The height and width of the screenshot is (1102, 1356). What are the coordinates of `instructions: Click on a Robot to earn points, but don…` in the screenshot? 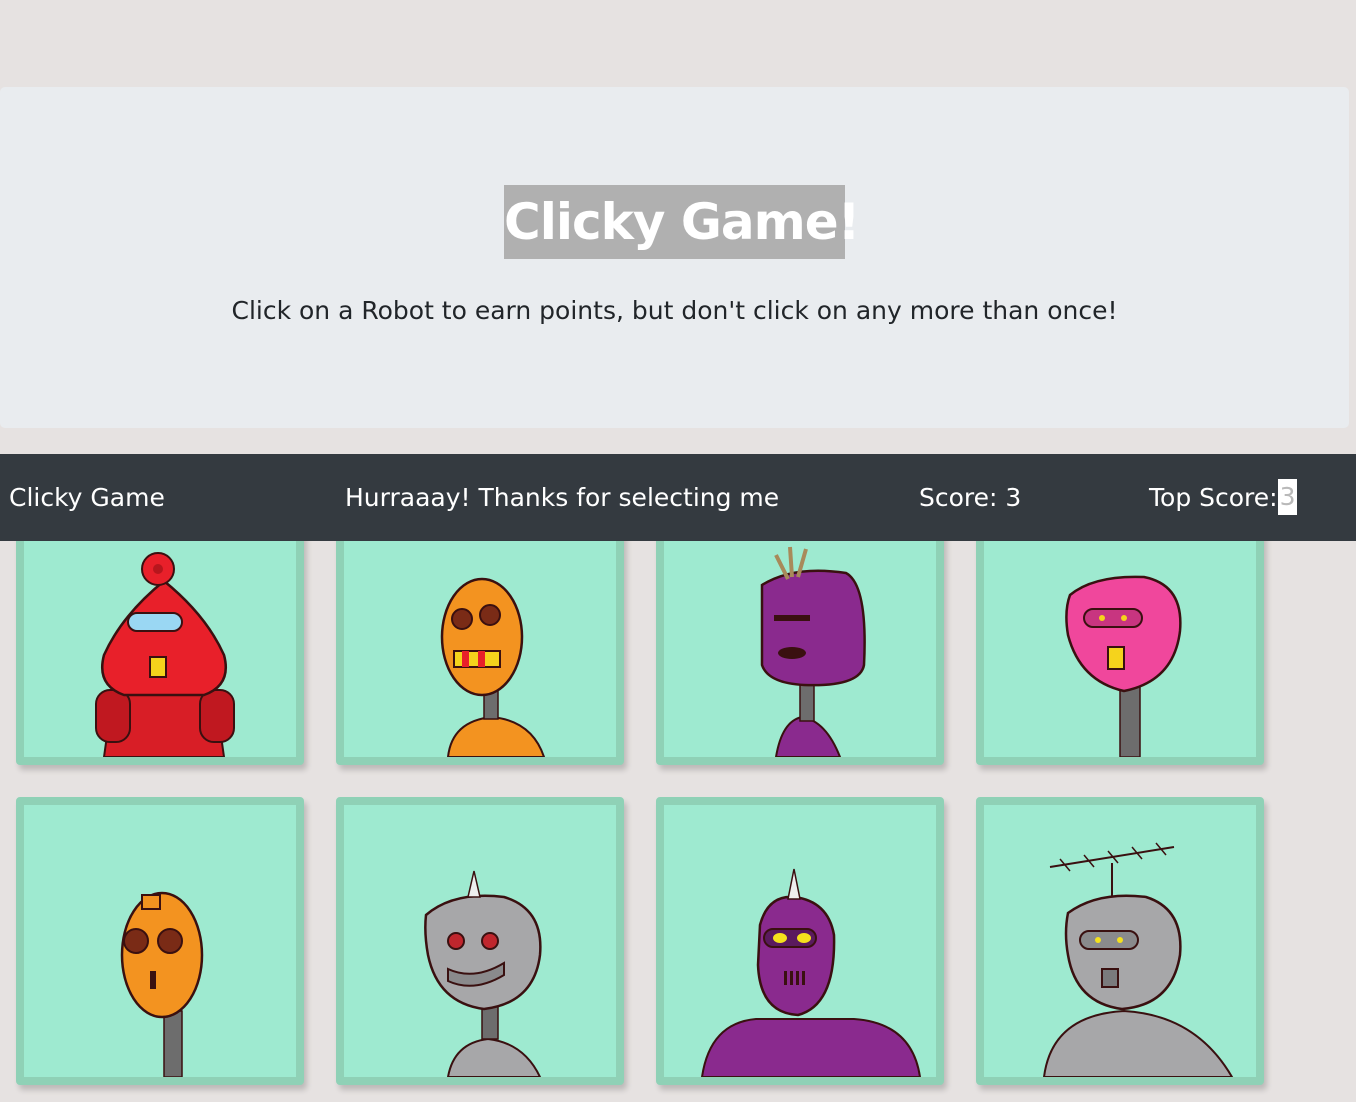 It's located at (674, 310).